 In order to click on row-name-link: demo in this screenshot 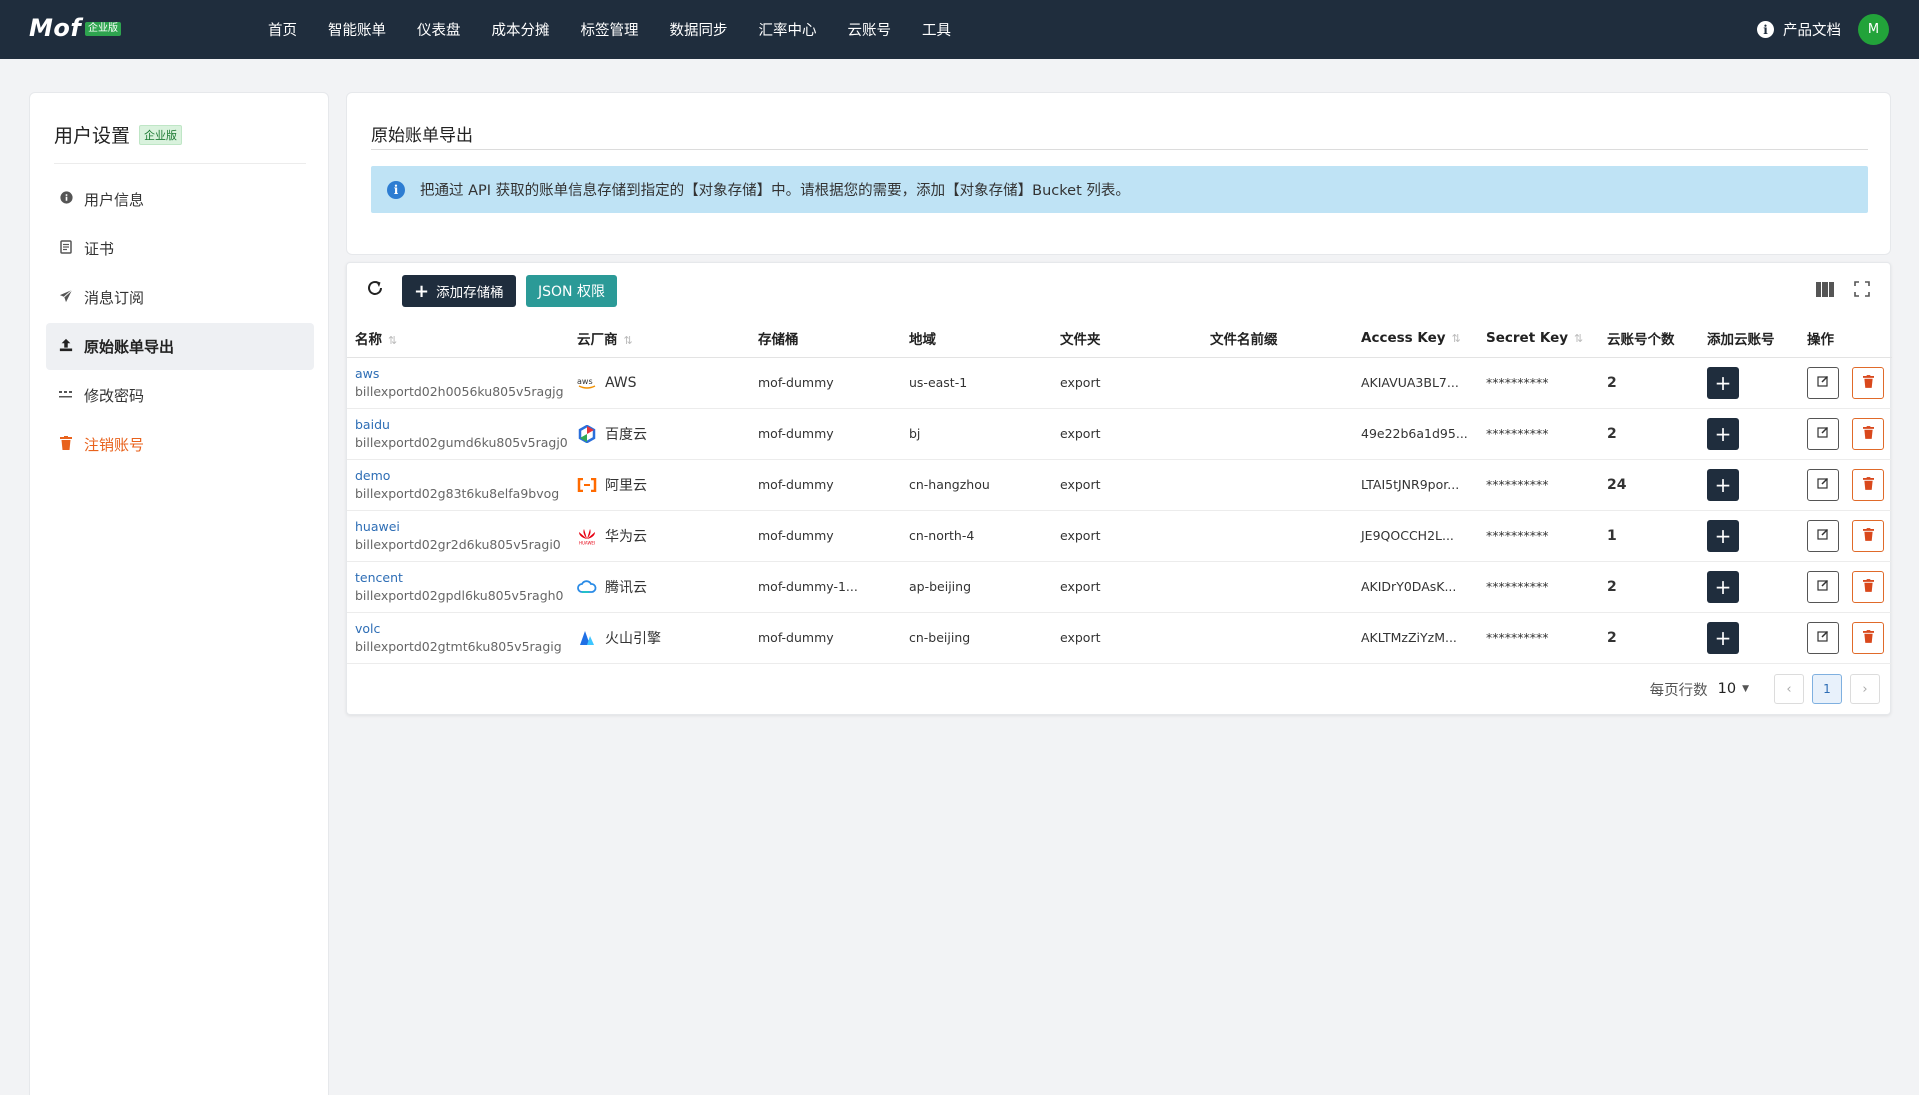, I will do `click(462, 476)`.